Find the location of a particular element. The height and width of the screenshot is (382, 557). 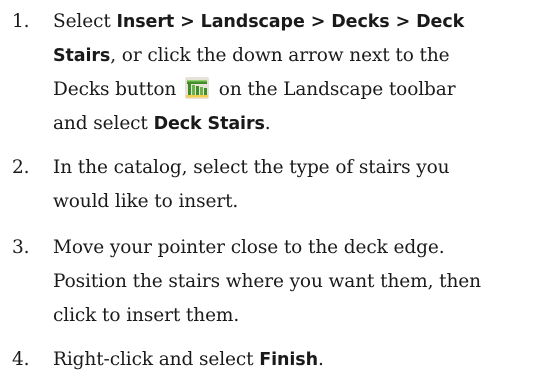

step-line: Right-click and select Finish. is located at coordinates (303, 360).